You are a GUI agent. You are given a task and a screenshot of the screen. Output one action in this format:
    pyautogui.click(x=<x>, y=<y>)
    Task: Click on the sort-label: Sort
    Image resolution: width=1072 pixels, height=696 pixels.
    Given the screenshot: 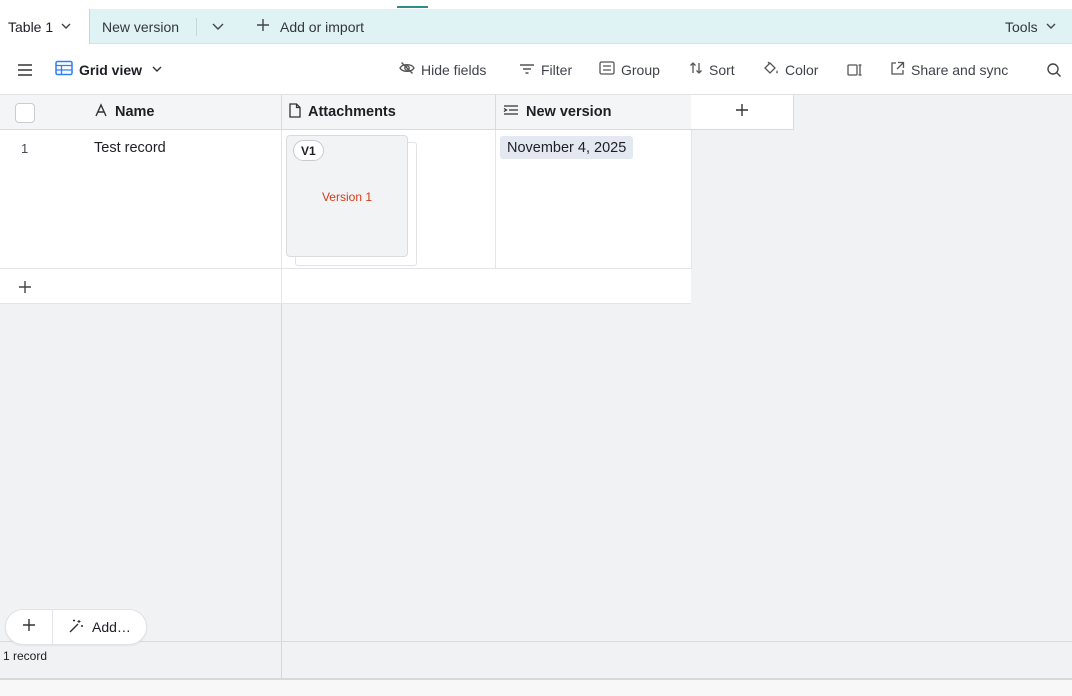 What is the action you would take?
    pyautogui.click(x=722, y=69)
    